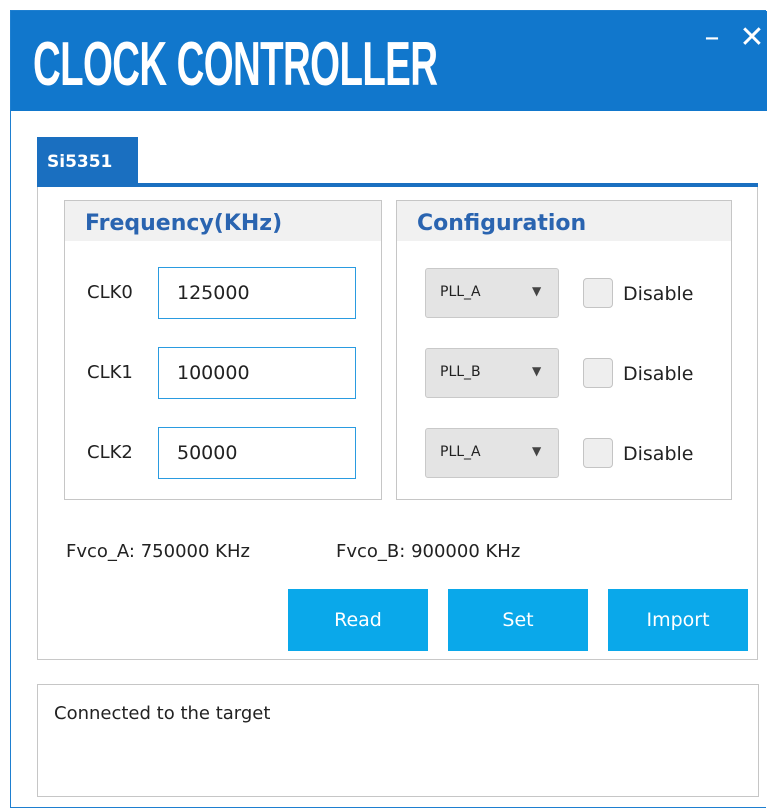 The width and height of the screenshot is (768, 810). Describe the element at coordinates (235, 64) in the screenshot. I see `app-title: CLOCK CONTROLLER` at that location.